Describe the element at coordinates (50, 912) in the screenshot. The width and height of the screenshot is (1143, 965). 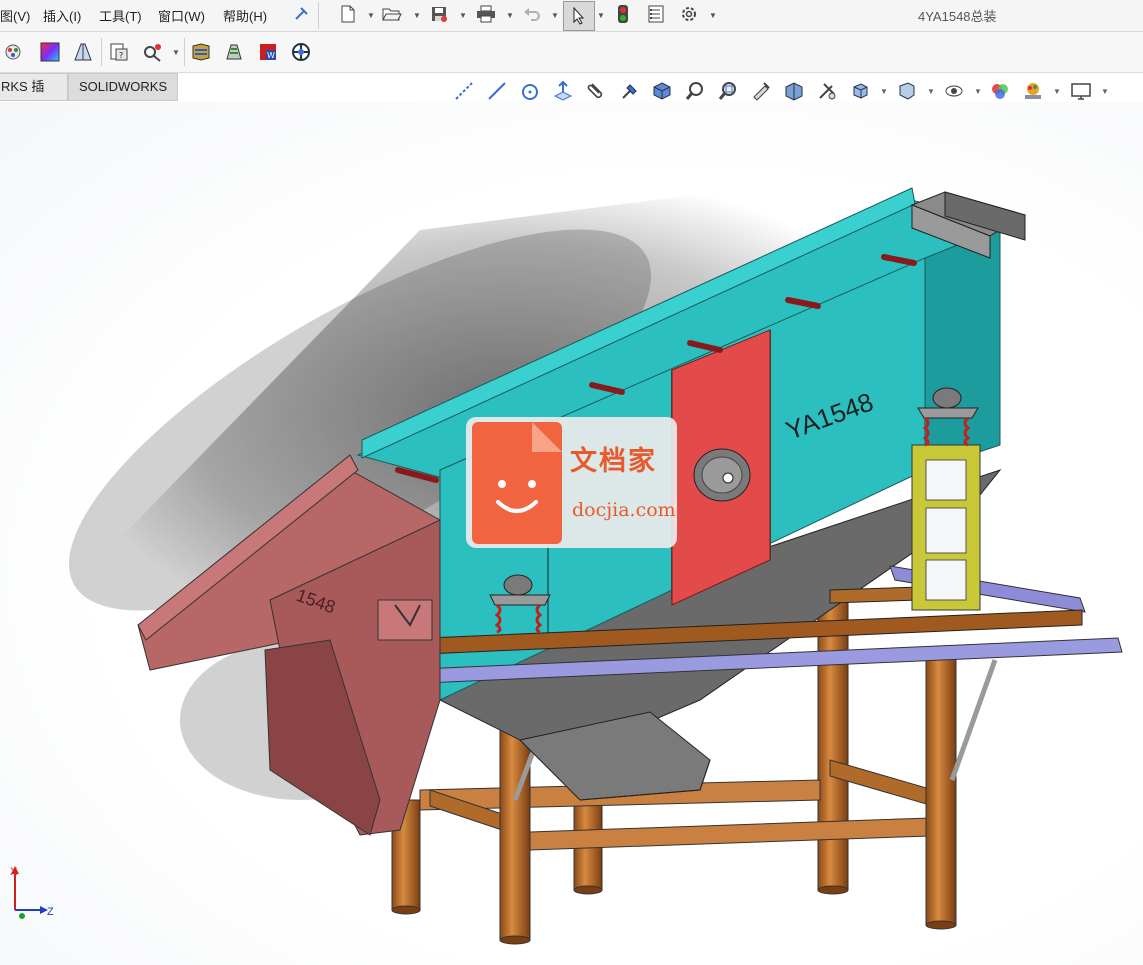
I see `triad-z-label: Z` at that location.